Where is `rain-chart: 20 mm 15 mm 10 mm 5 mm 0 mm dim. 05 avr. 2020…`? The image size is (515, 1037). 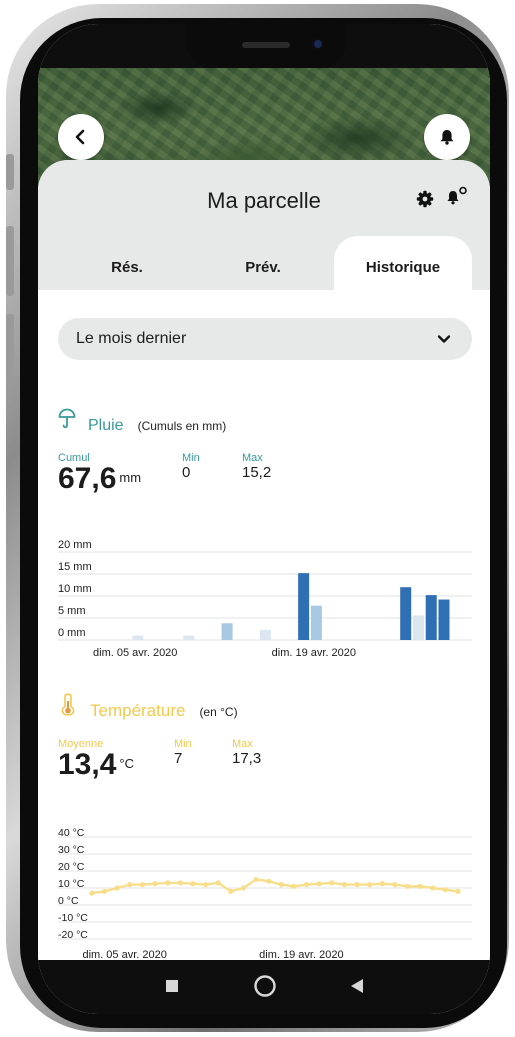 rain-chart: 20 mm 15 mm 10 mm 5 mm 0 mm dim. 05 avr. 2020… is located at coordinates (265, 599).